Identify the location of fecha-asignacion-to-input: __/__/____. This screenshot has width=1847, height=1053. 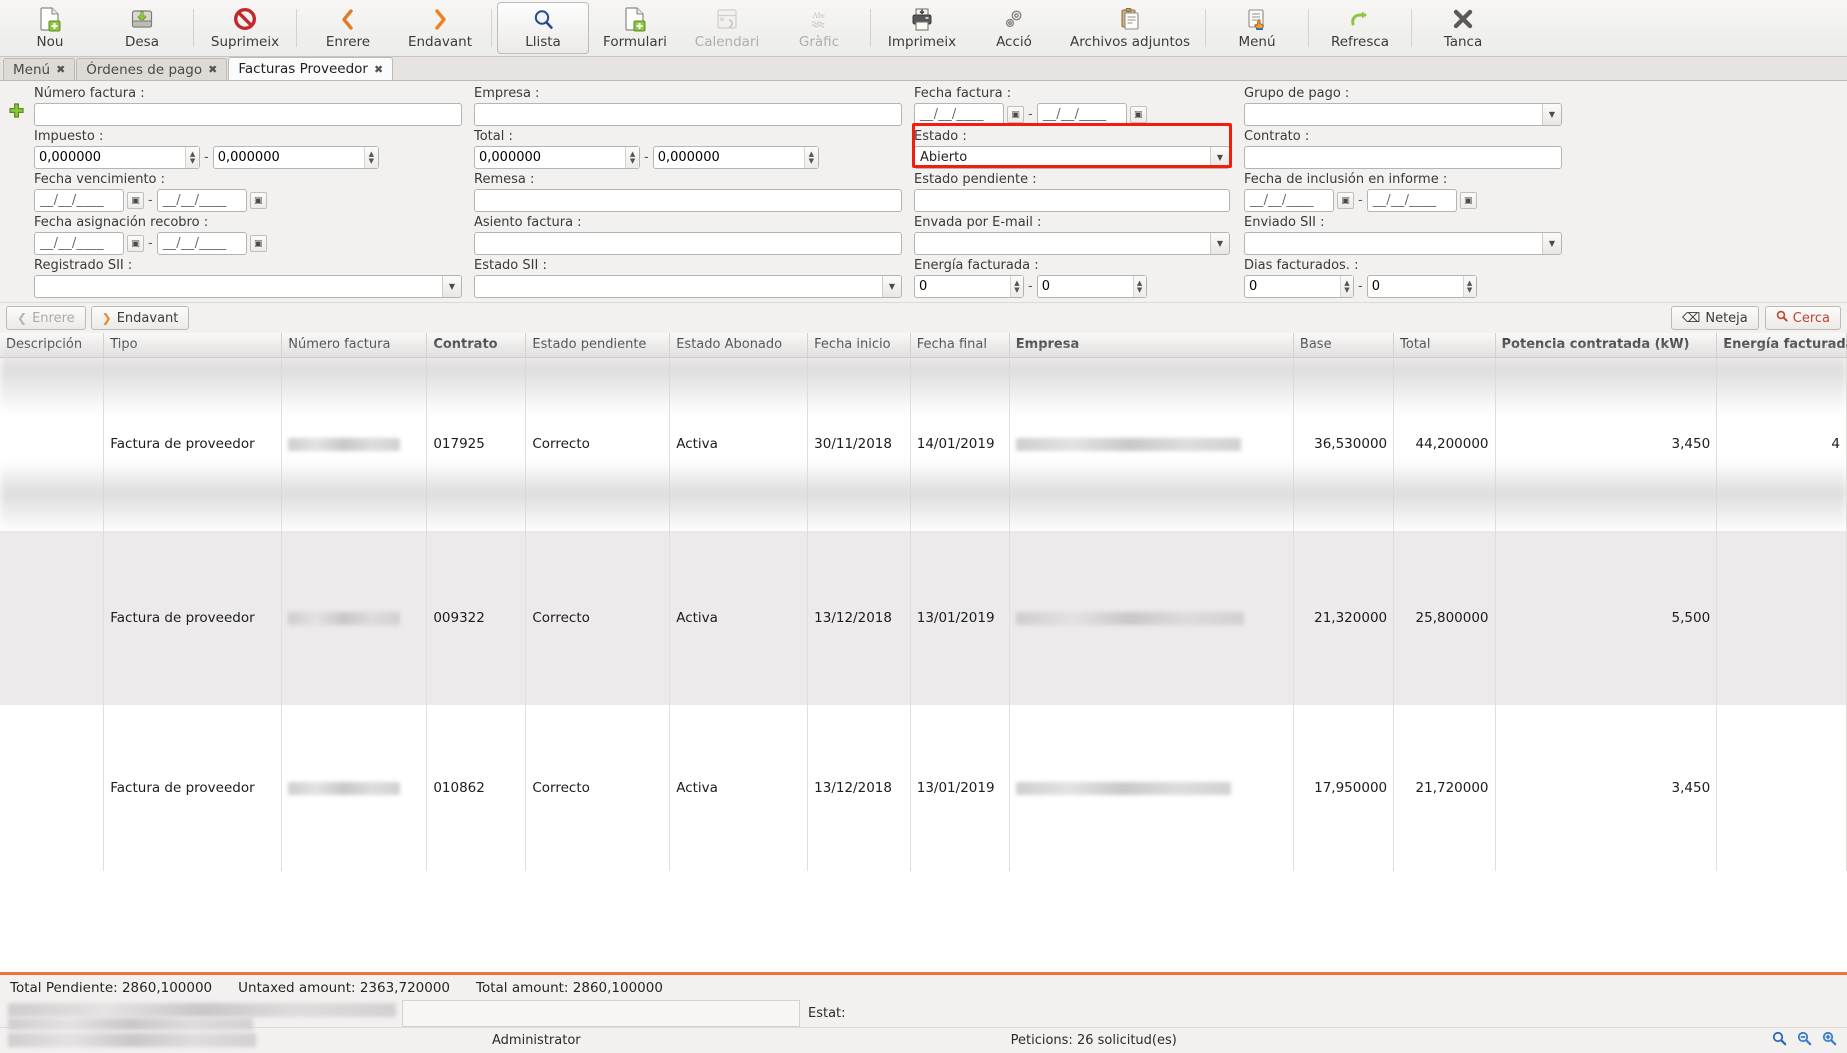
(201, 243).